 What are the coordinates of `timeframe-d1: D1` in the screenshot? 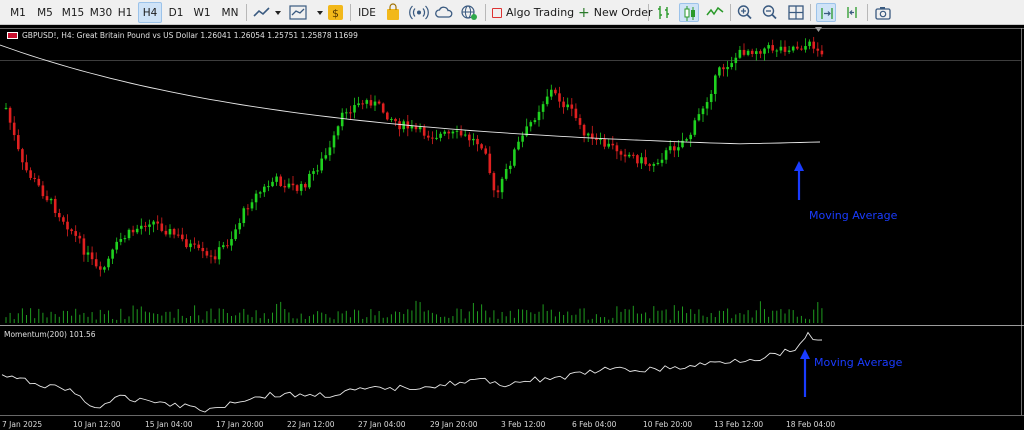 It's located at (176, 12).